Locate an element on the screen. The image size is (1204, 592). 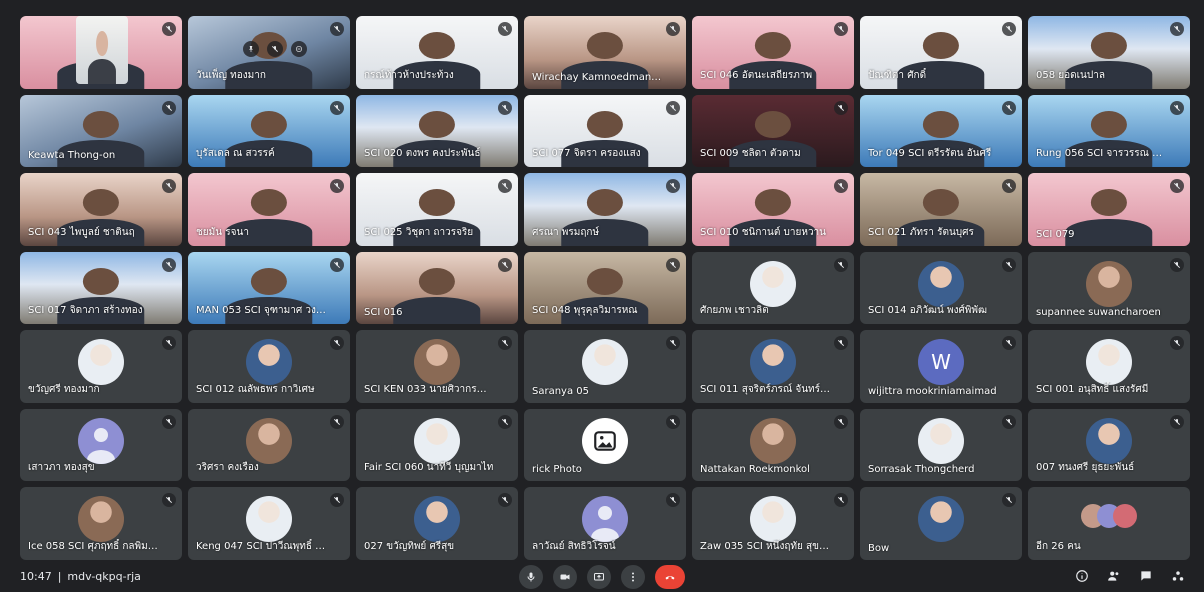
camera-button is located at coordinates (565, 577).